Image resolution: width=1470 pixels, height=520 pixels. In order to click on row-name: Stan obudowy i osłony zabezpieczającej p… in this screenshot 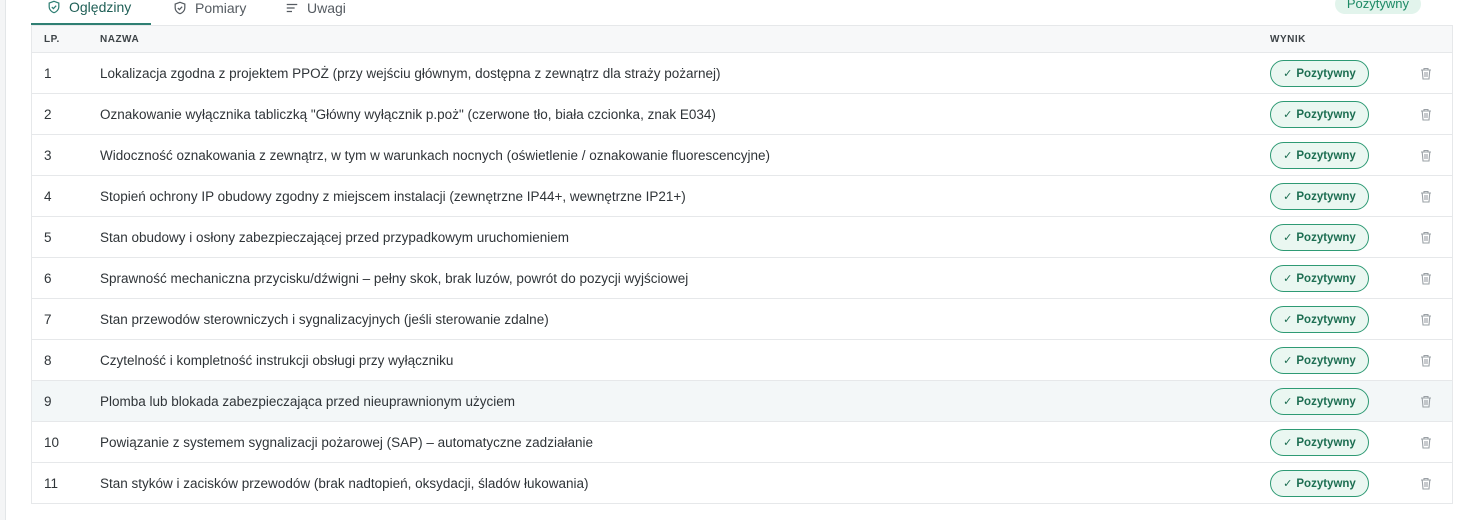, I will do `click(334, 237)`.